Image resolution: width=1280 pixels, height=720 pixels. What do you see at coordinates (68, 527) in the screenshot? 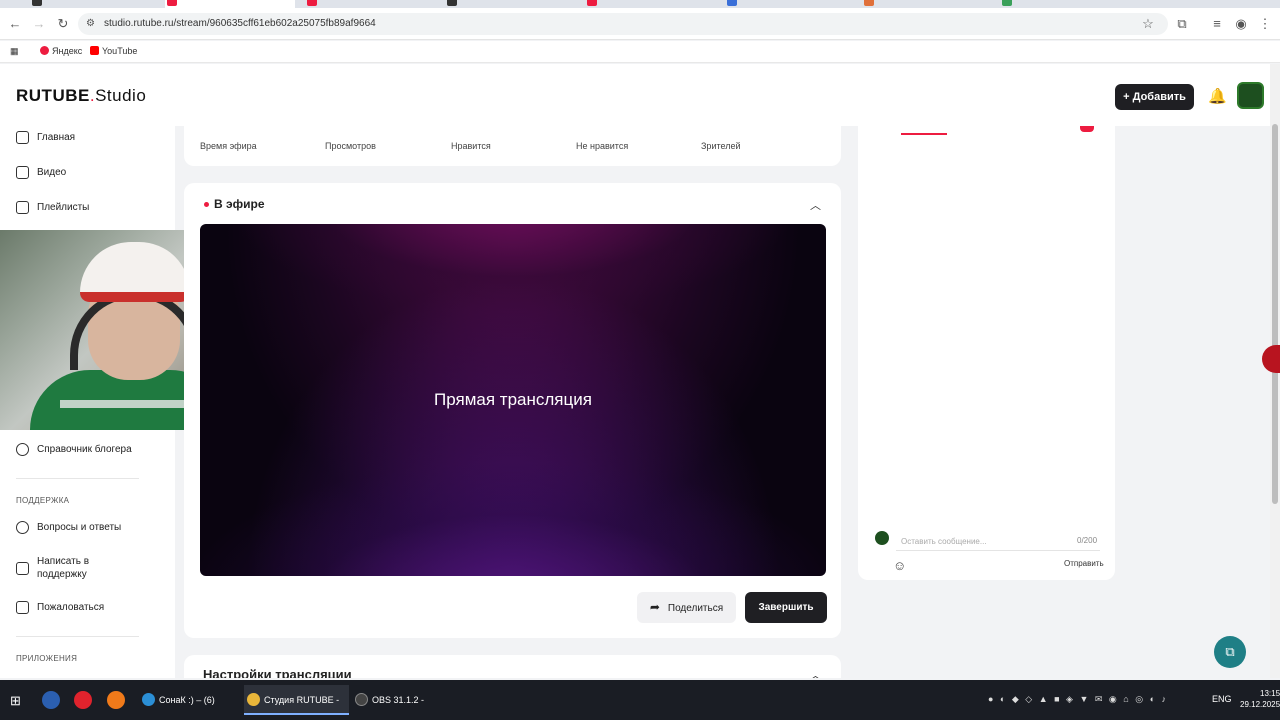
I see `sidebar-item-faq: Вопросы и ответы` at bounding box center [68, 527].